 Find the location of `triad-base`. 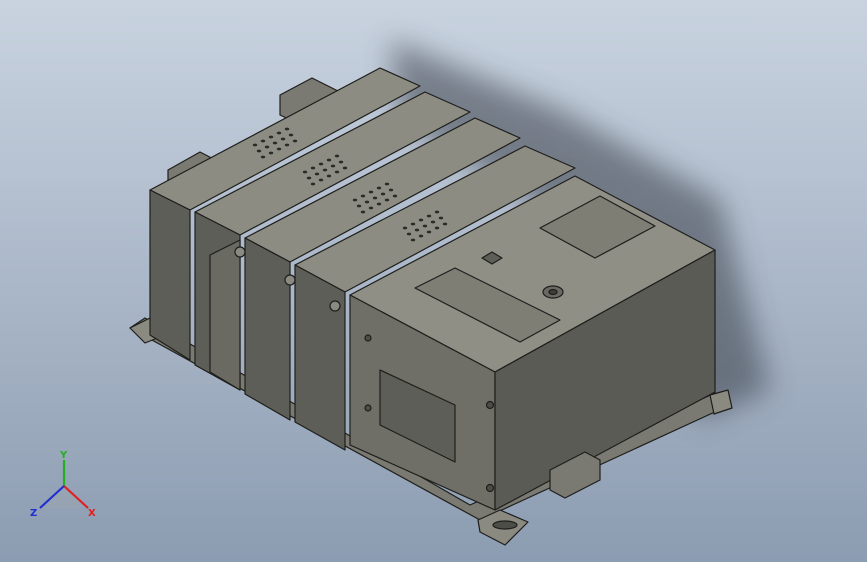

triad-base is located at coordinates (64, 496).